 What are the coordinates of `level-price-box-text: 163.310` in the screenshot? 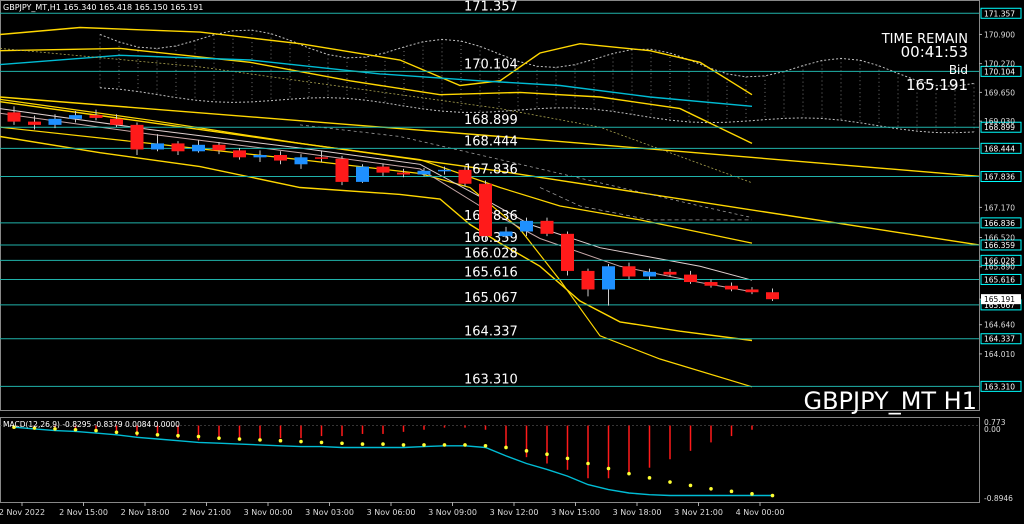 It's located at (999, 386).